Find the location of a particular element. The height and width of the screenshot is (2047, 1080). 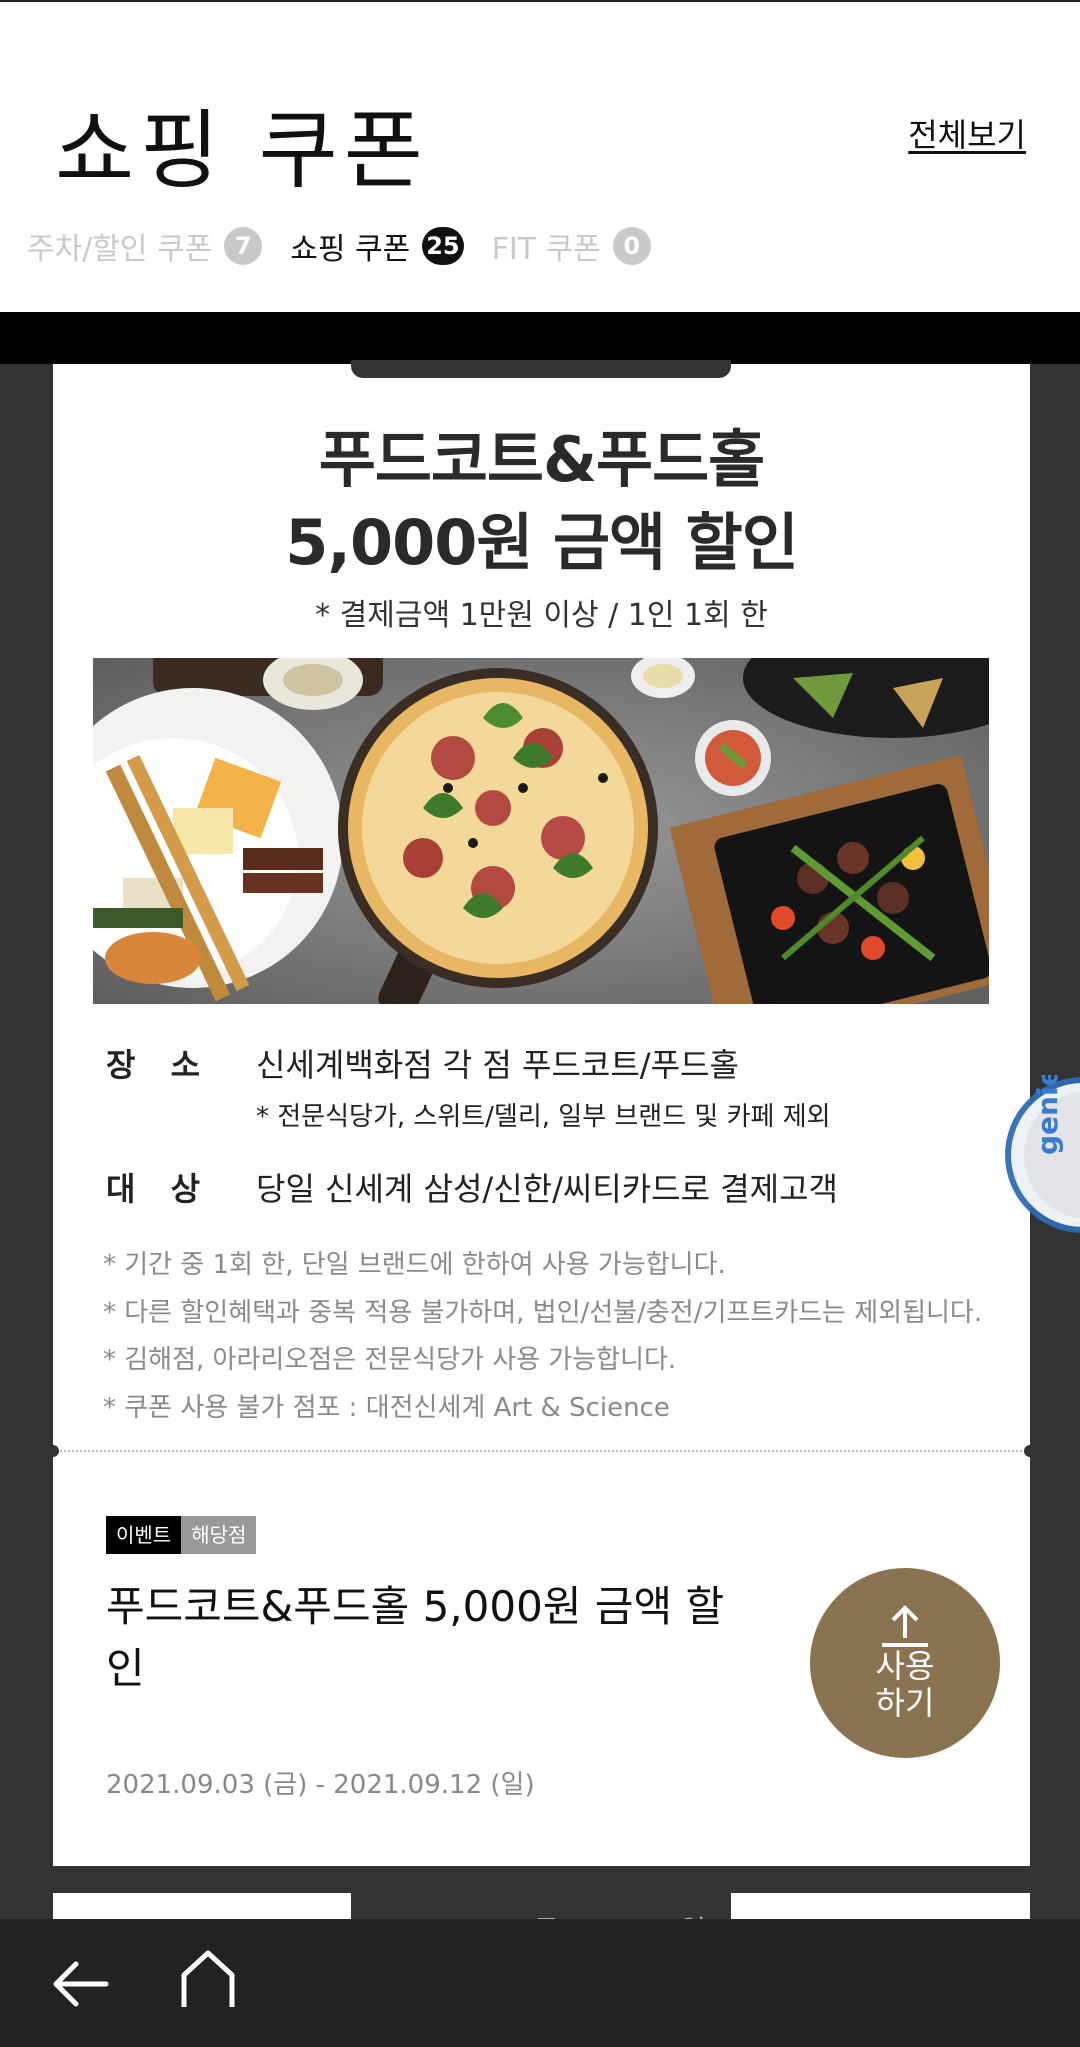

tab-fit-coupon: FIT 쿠폰 0 is located at coordinates (571, 246).